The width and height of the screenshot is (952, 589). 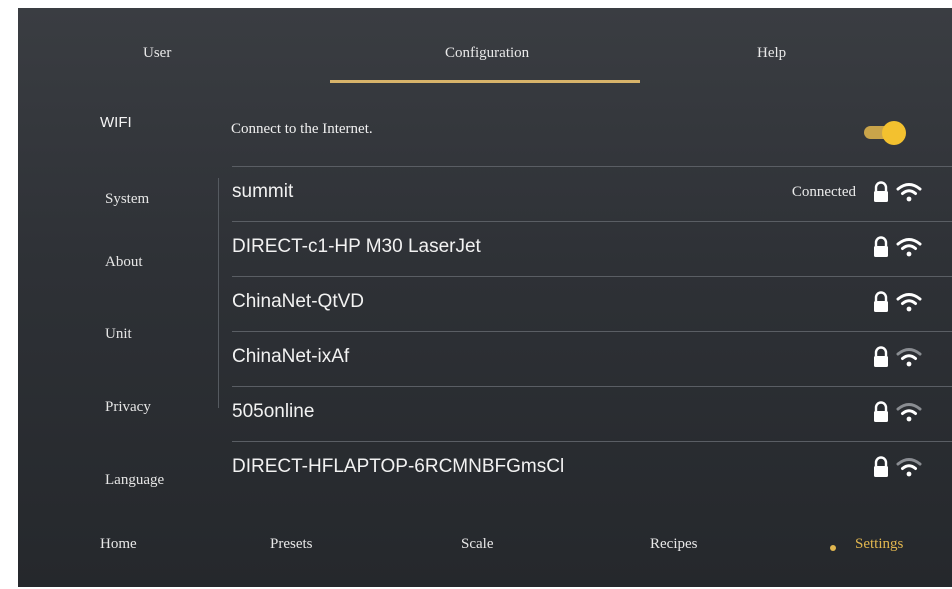 I want to click on network-row: 505online, so click(x=592, y=413).